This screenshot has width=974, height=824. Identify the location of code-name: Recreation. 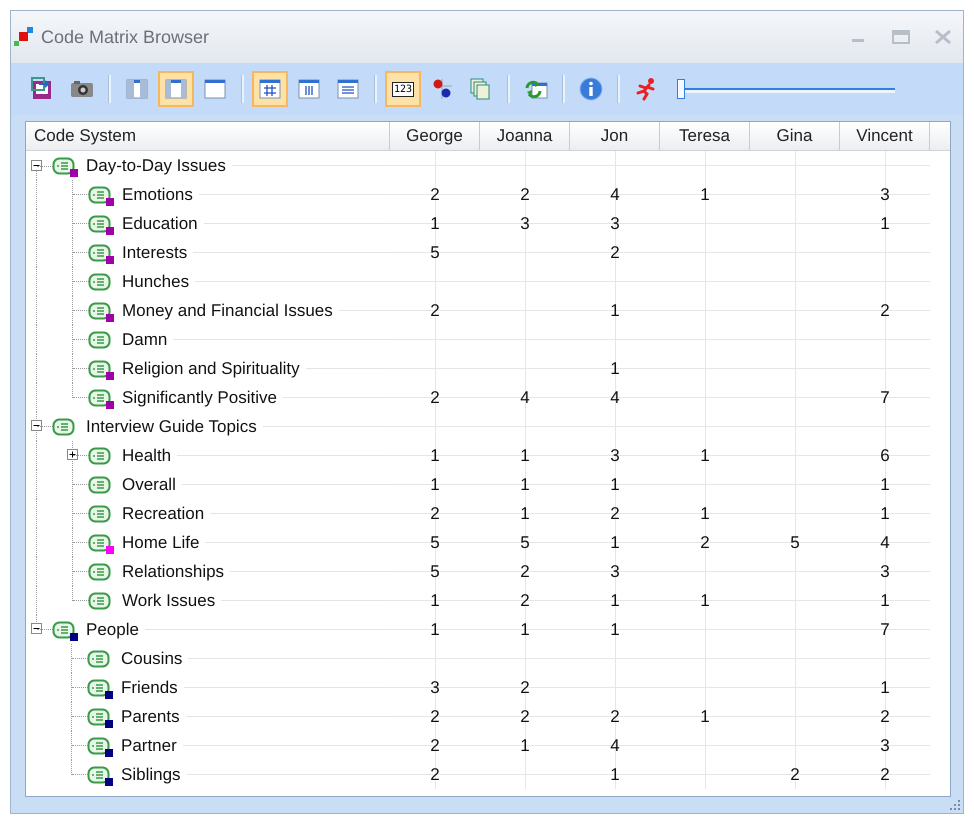
(166, 514).